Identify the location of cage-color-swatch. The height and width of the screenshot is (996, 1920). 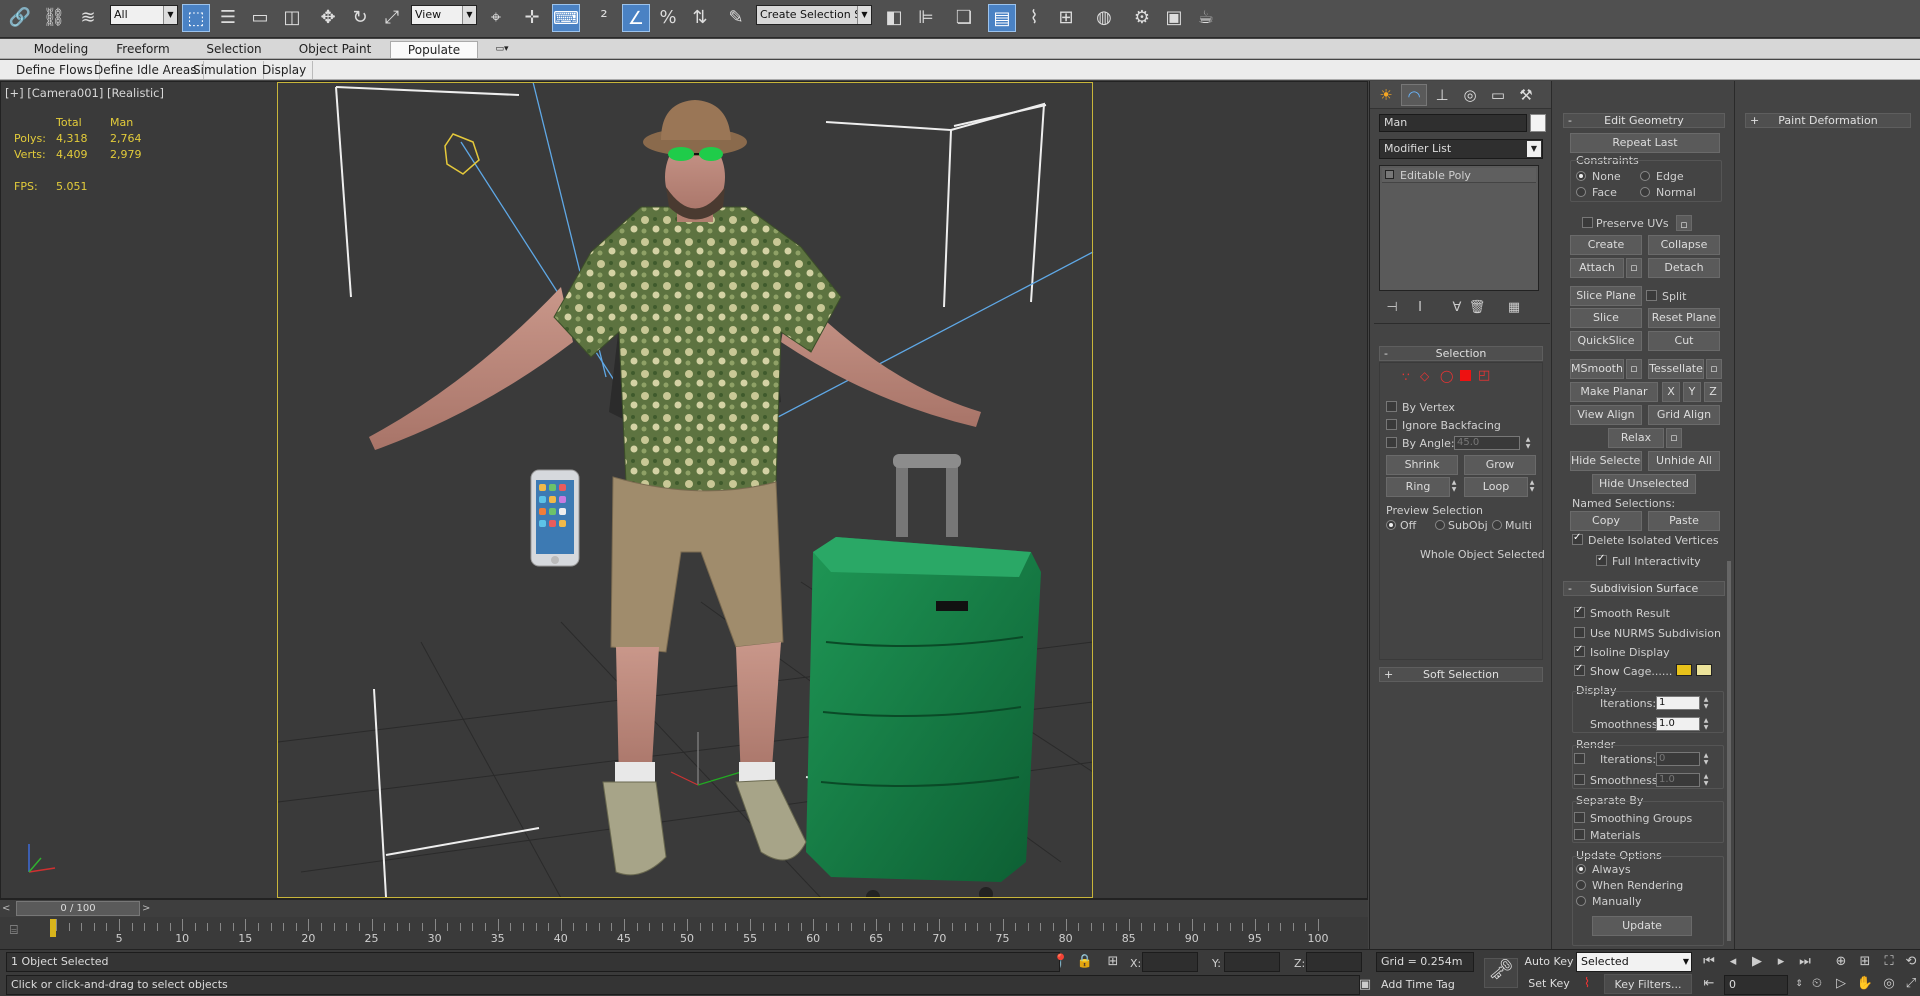
(1684, 670).